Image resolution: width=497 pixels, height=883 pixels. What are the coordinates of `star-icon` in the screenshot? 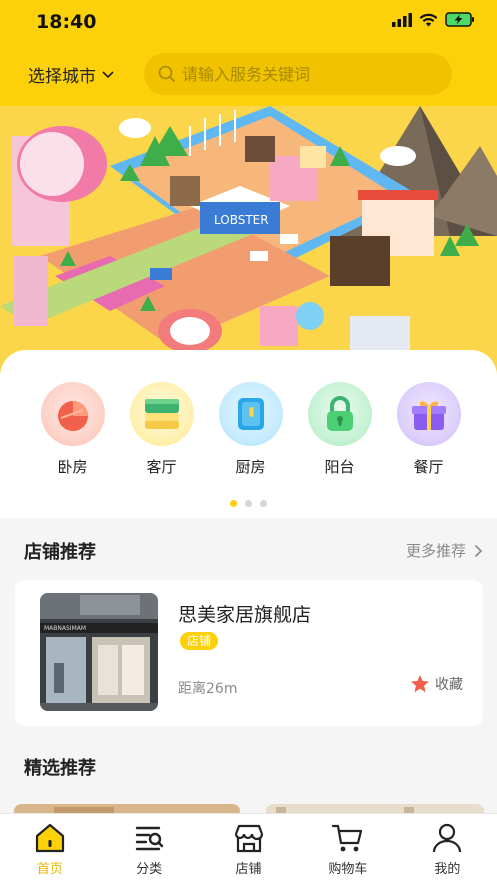 It's located at (420, 684).